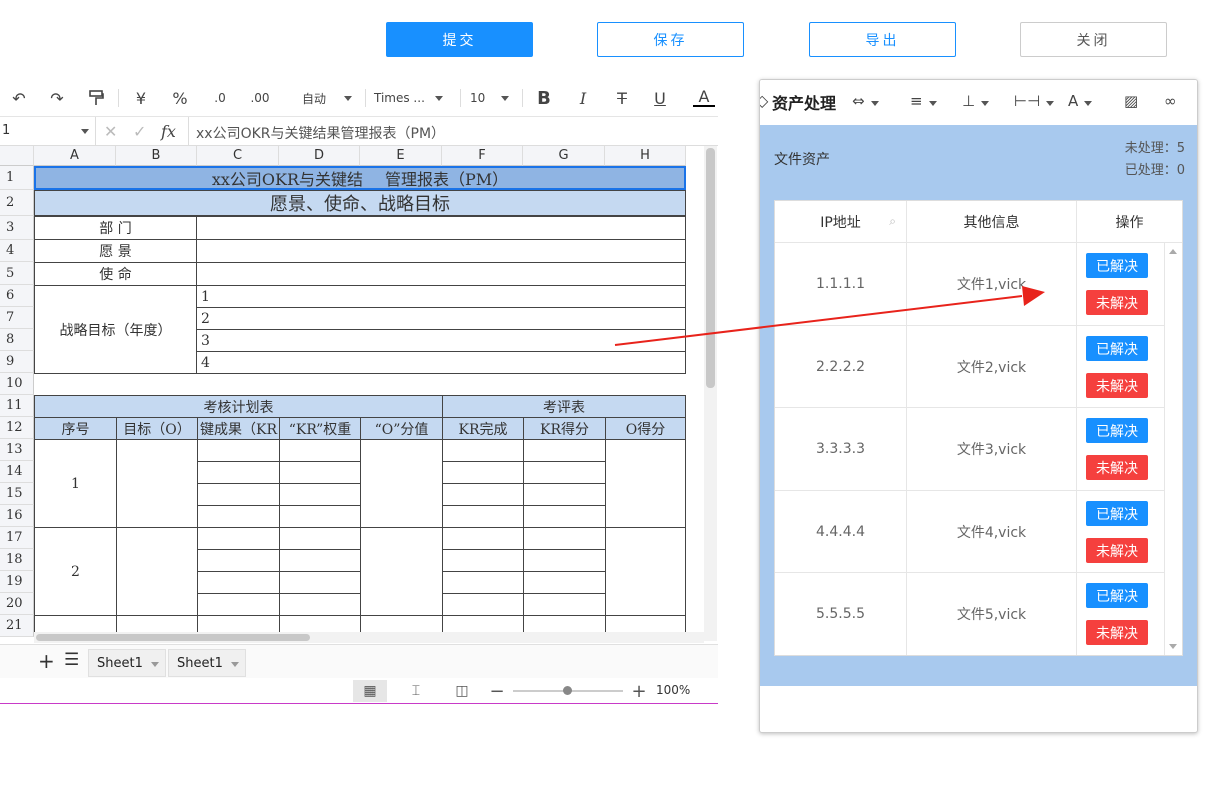  What do you see at coordinates (115, 251) in the screenshot?
I see `vision-label: 愿 景` at bounding box center [115, 251].